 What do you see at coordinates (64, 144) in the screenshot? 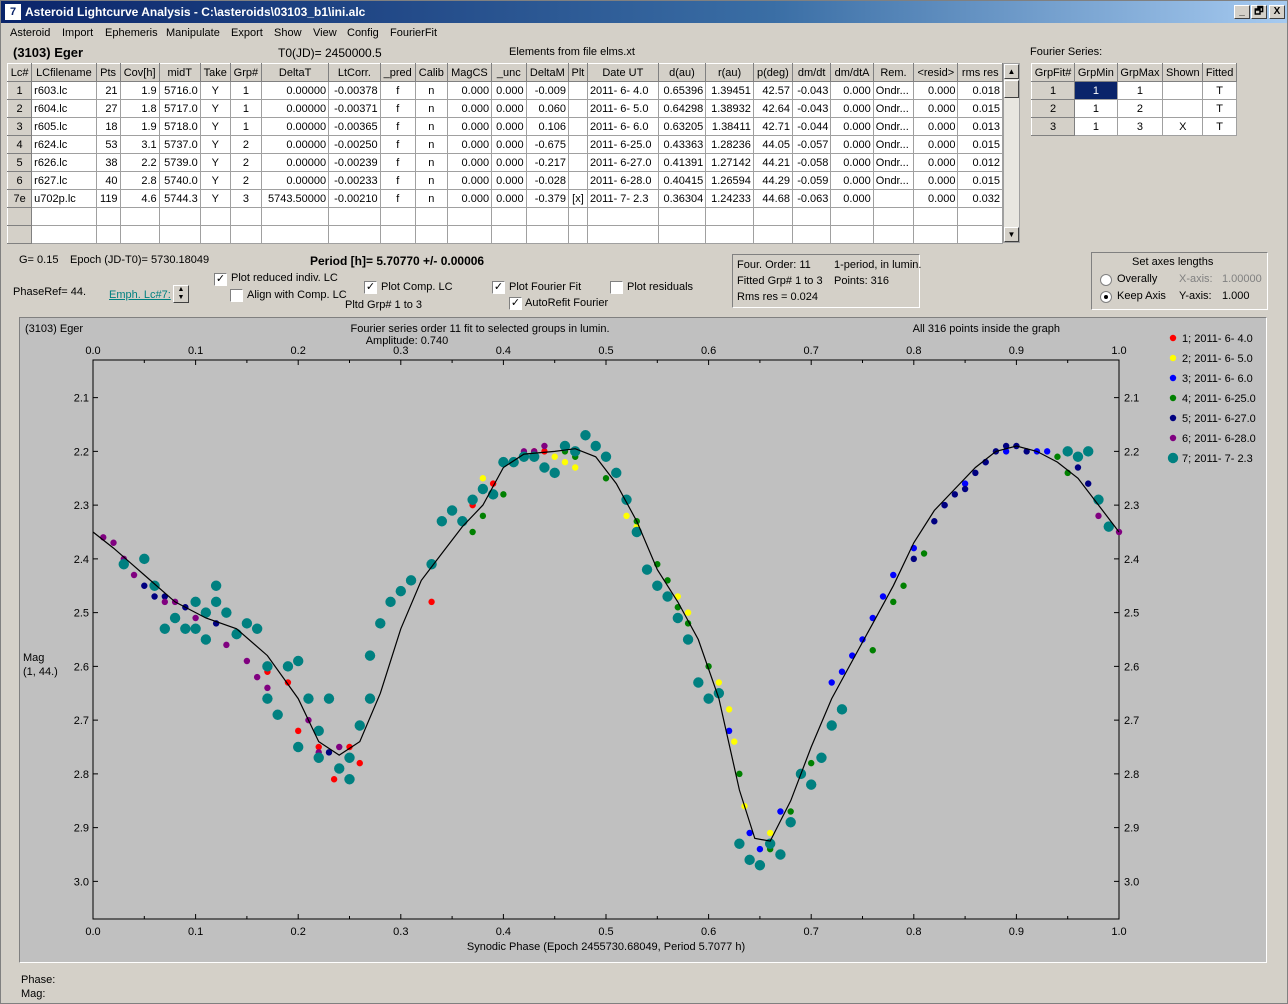
I see `table-cell: r624.lc` at bounding box center [64, 144].